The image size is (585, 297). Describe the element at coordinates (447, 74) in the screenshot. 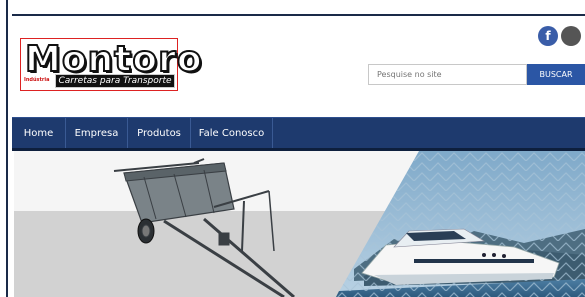

I see `search-input` at that location.